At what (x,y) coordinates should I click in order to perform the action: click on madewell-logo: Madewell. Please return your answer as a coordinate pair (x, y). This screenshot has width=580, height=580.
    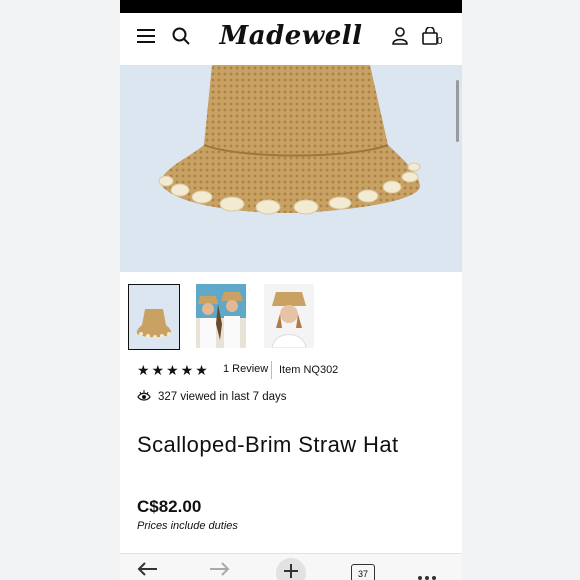
    Looking at the image, I should click on (291, 36).